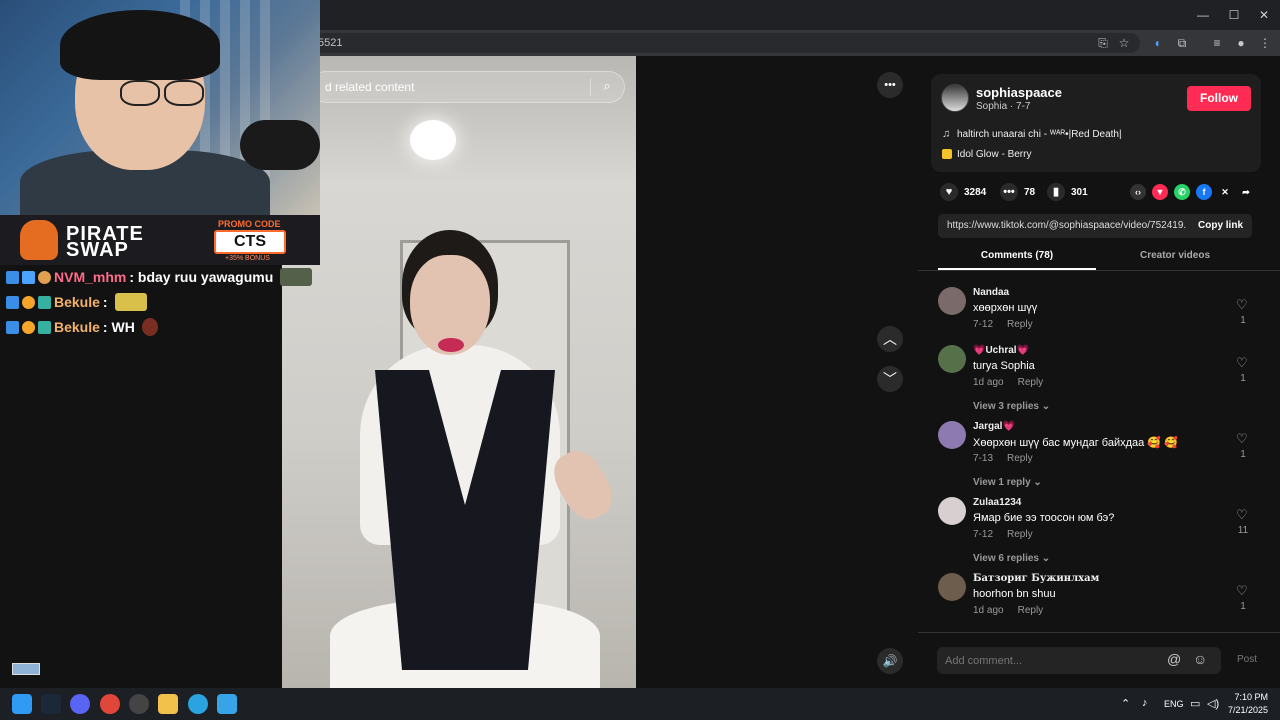 The height and width of the screenshot is (720, 1280). What do you see at coordinates (991, 292) in the screenshot?
I see `comment-username: Nandaa` at bounding box center [991, 292].